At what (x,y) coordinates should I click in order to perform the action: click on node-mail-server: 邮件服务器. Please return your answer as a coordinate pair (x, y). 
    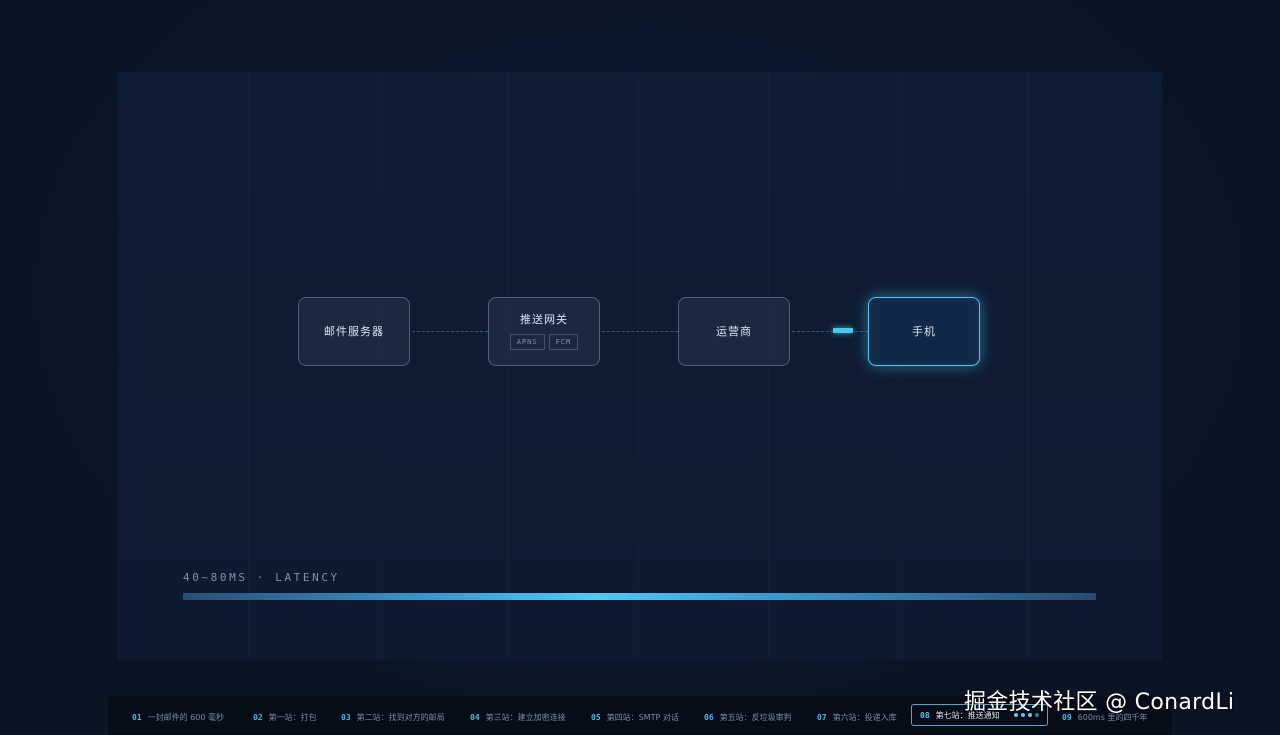
    Looking at the image, I should click on (354, 331).